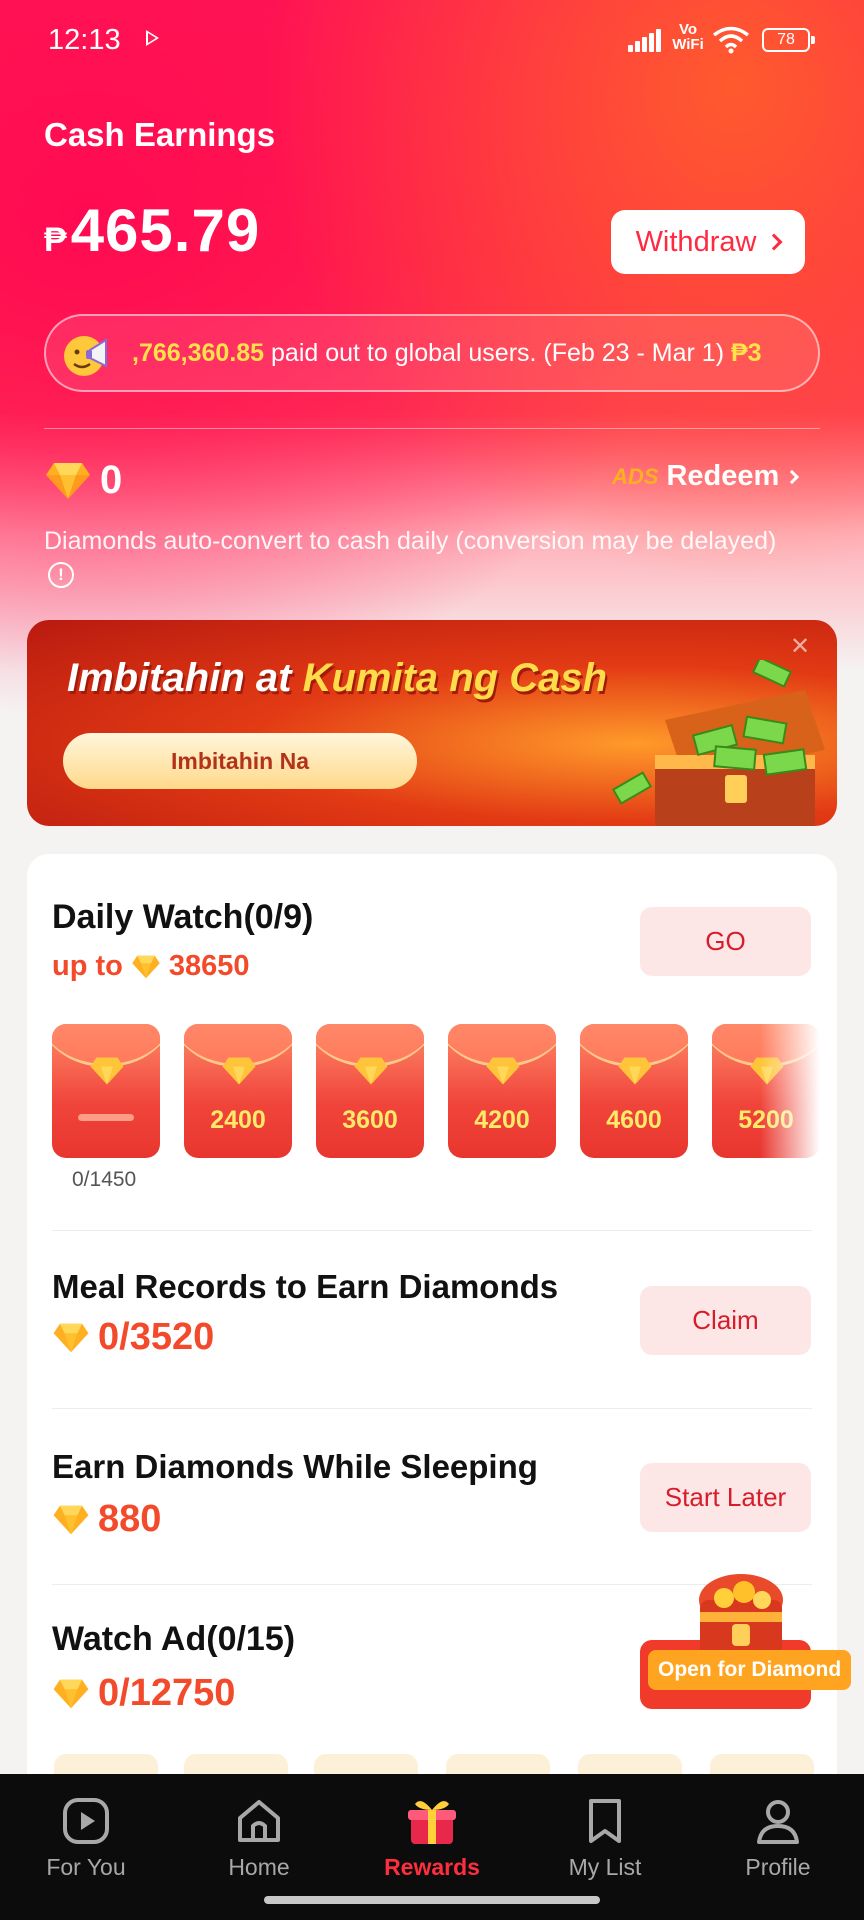  Describe the element at coordinates (634, 1120) in the screenshot. I see `envelope-value: 4600` at that location.